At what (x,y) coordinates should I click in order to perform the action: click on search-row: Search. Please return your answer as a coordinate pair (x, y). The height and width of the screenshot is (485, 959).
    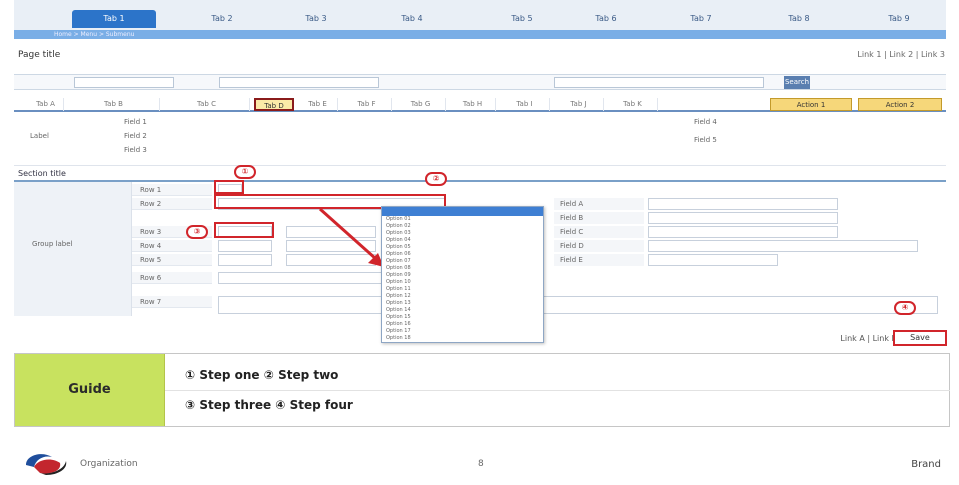
    Looking at the image, I should click on (480, 82).